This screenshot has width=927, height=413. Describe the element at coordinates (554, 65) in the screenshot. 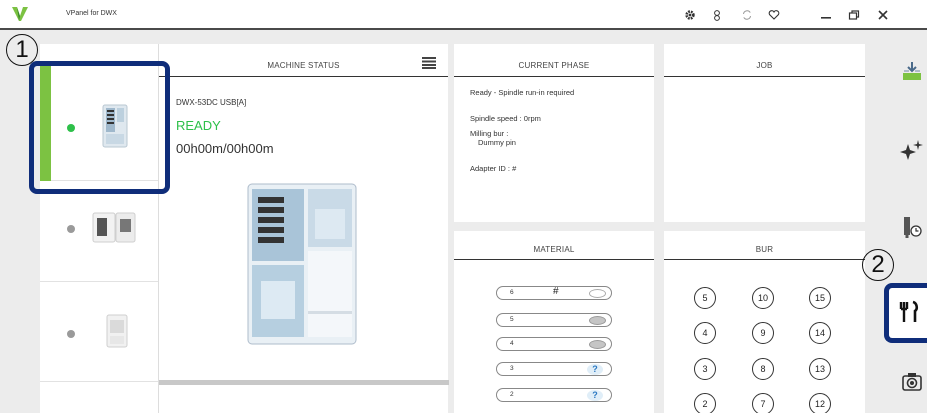

I see `current-phase-header: CURRENT PHASE` at that location.